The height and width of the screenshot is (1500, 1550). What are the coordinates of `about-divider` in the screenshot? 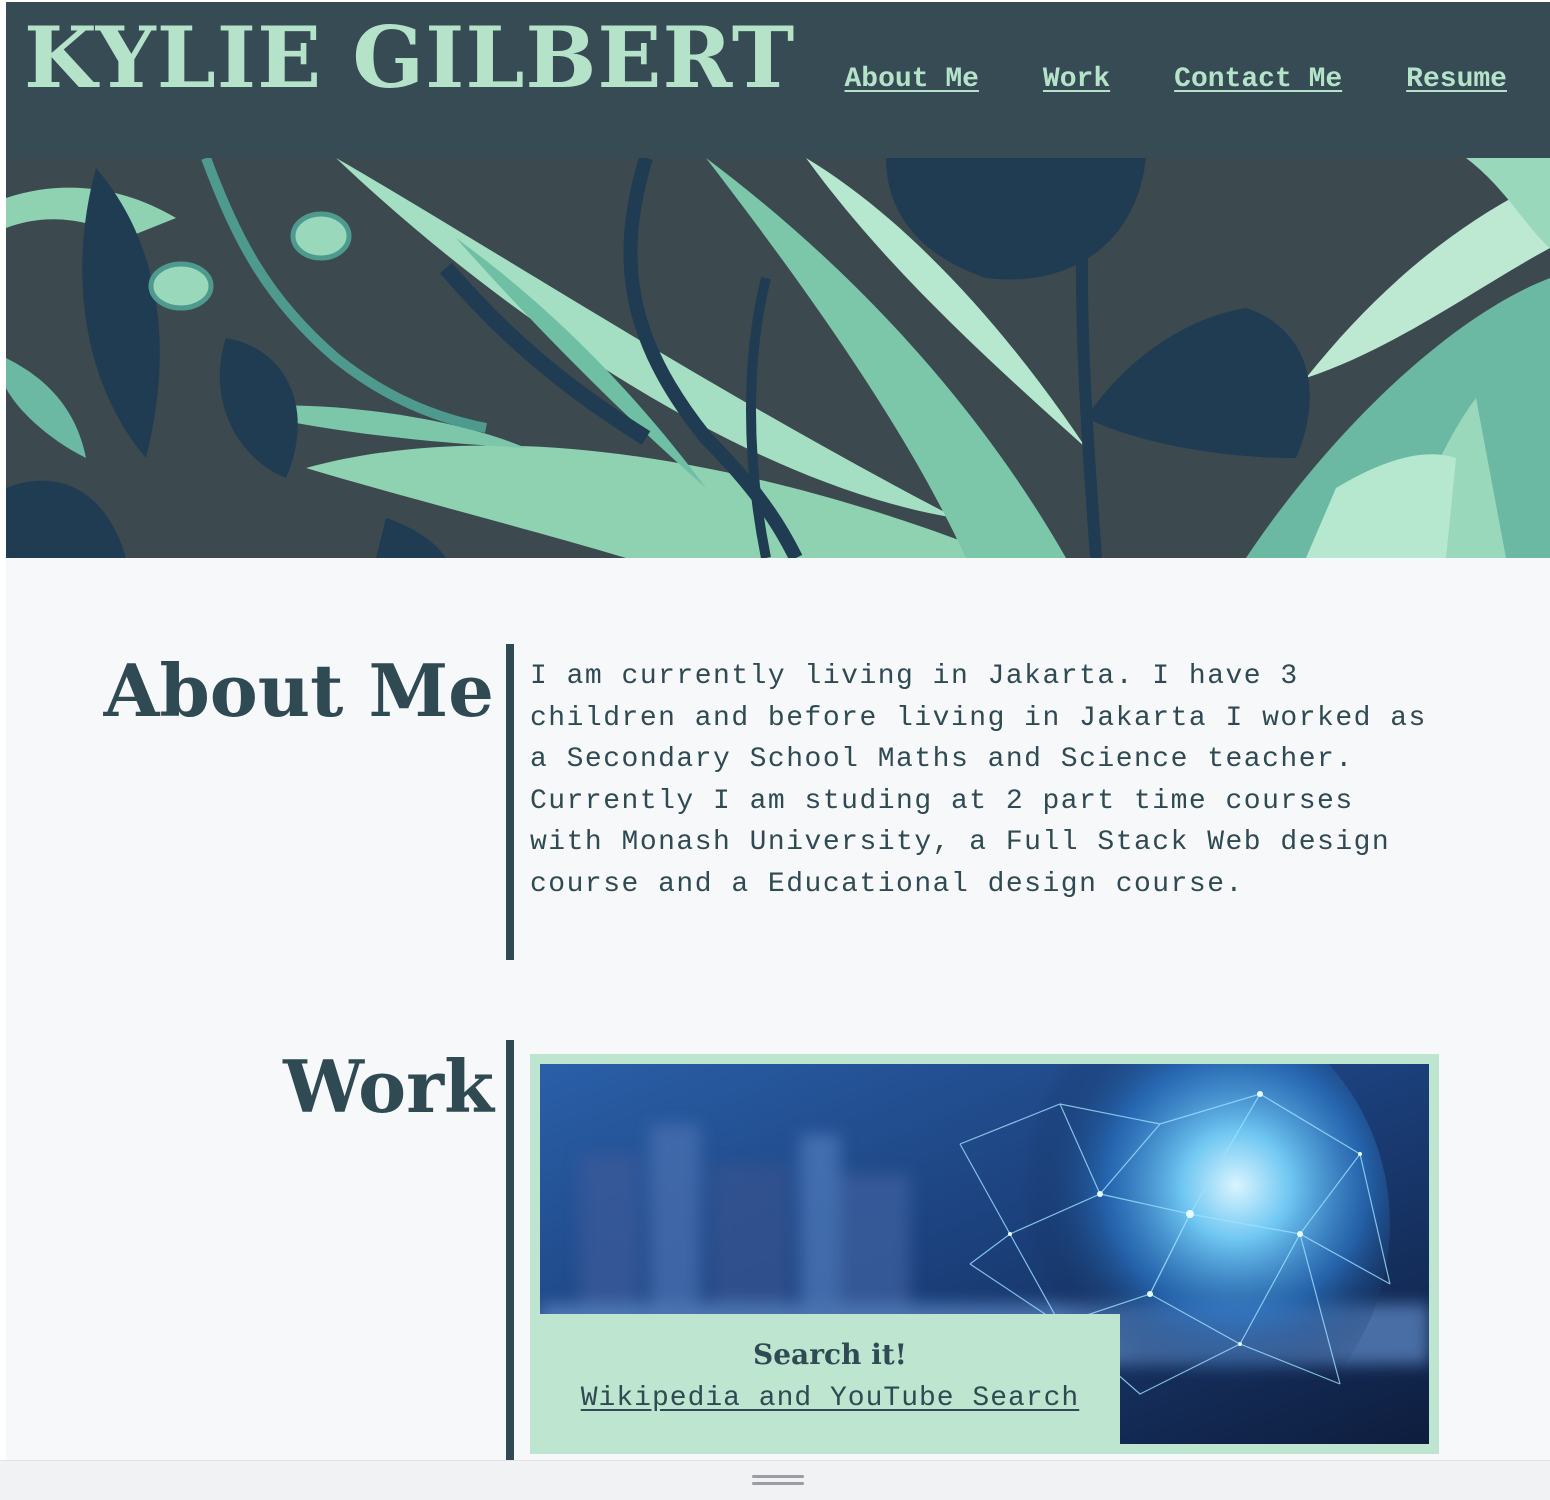 It's located at (510, 802).